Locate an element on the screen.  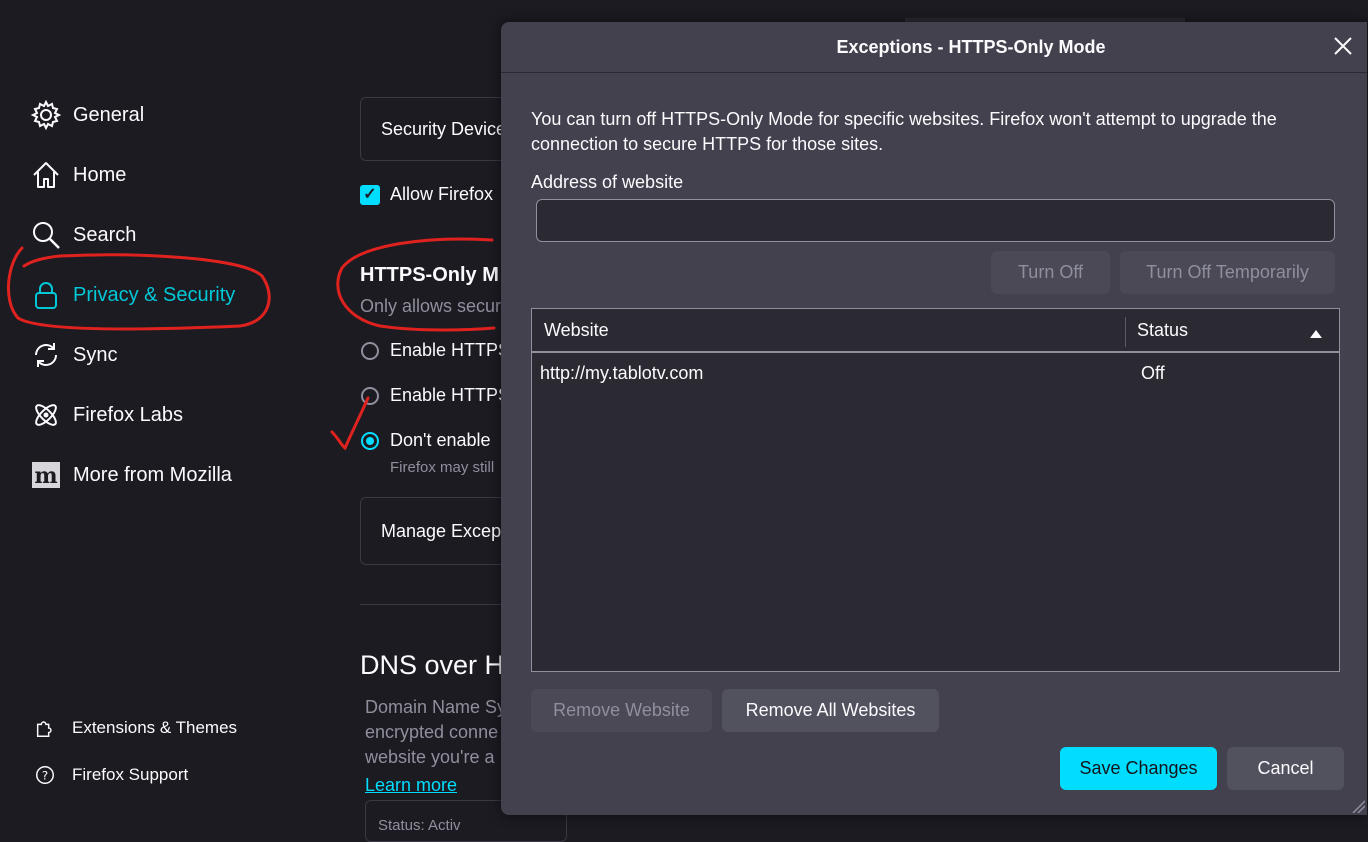
sort-ascending-icon is located at coordinates (1316, 334).